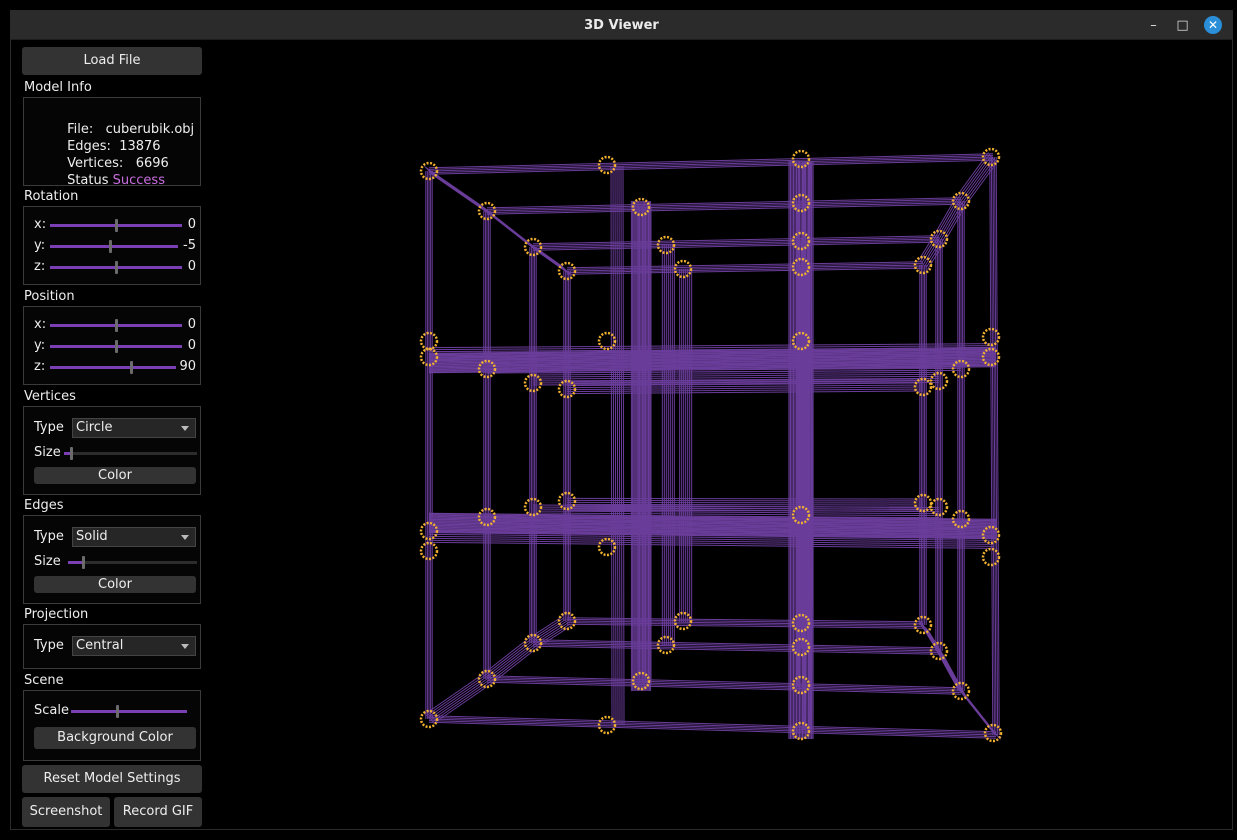 The image size is (1237, 840). What do you see at coordinates (83, 562) in the screenshot?
I see `edge-size-knob` at bounding box center [83, 562].